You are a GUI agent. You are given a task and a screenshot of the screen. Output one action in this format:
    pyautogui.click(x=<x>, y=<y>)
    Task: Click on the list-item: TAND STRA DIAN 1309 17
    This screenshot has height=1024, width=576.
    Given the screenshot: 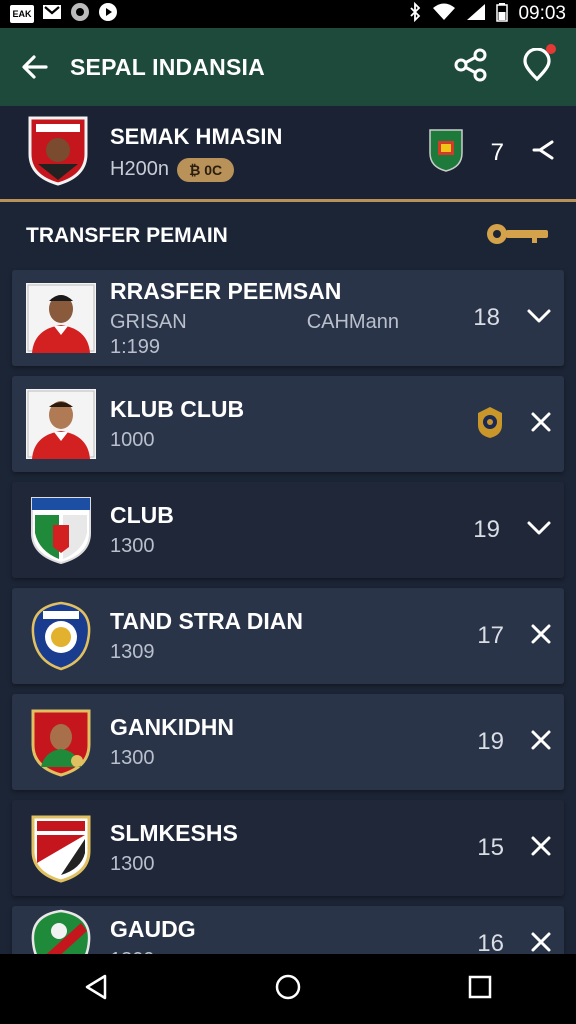 What is the action you would take?
    pyautogui.click(x=288, y=636)
    